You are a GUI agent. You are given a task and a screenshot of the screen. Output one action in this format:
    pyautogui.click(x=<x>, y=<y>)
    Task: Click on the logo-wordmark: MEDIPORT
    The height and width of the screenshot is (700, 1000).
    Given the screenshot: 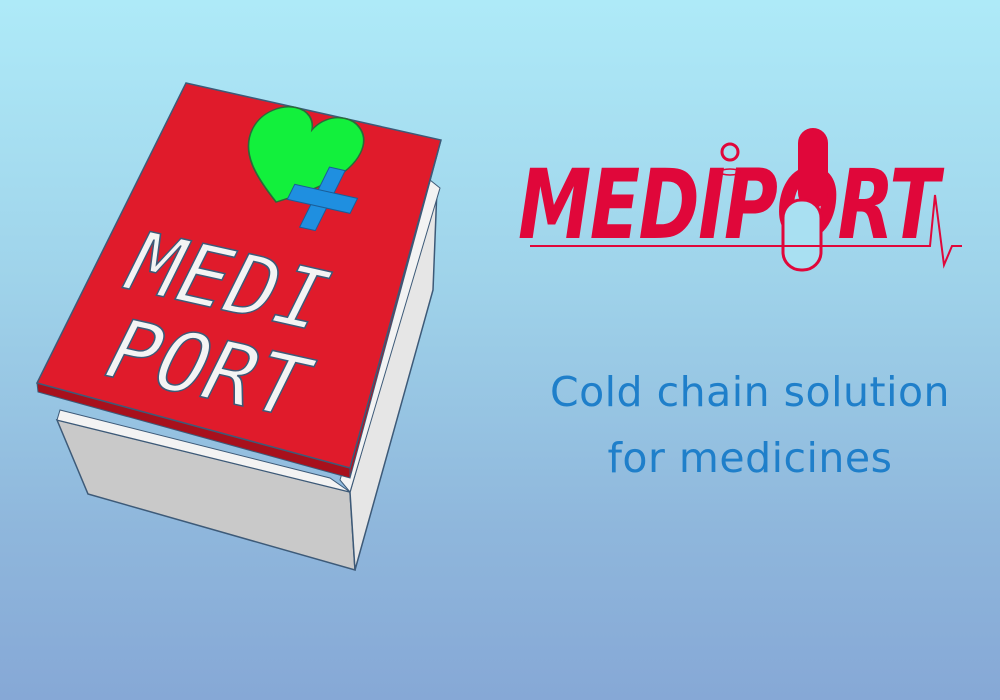 What is the action you would take?
    pyautogui.click(x=731, y=205)
    